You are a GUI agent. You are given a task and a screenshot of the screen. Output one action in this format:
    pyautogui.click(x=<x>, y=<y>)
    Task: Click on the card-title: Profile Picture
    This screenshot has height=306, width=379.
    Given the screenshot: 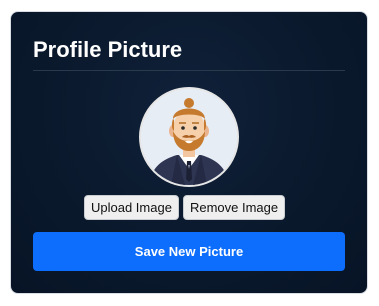 What is the action you would take?
    pyautogui.click(x=108, y=49)
    